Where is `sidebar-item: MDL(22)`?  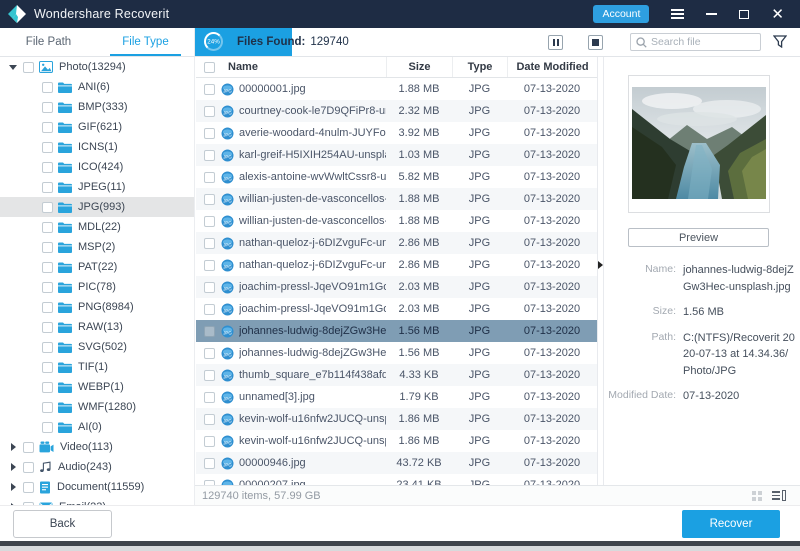 sidebar-item: MDL(22) is located at coordinates (97, 227).